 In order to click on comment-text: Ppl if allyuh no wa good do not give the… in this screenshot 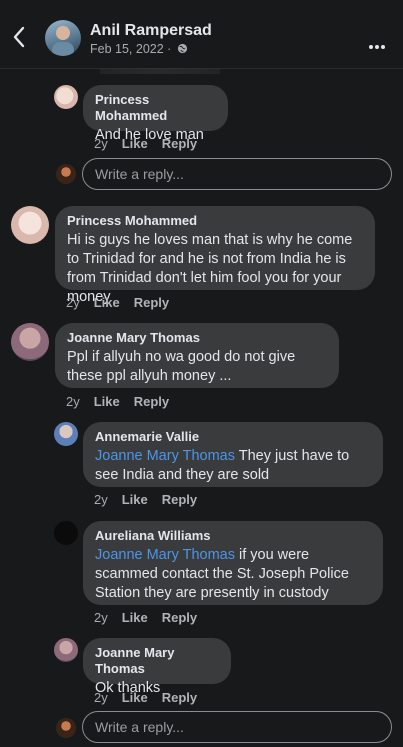, I will do `click(181, 366)`.